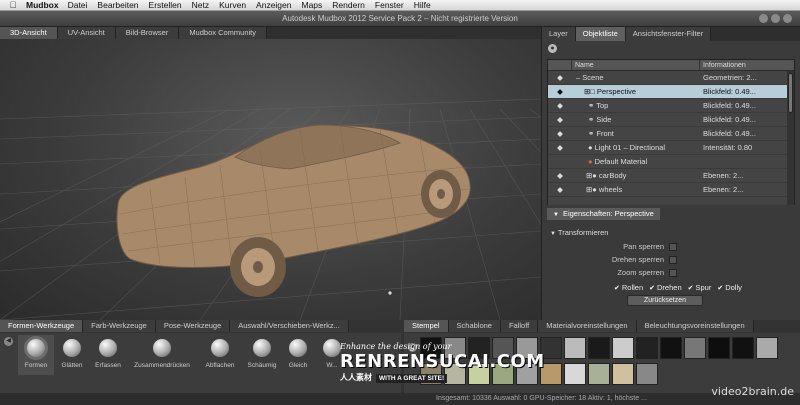  Describe the element at coordinates (775, 18) in the screenshot. I see `zoom-button` at that location.